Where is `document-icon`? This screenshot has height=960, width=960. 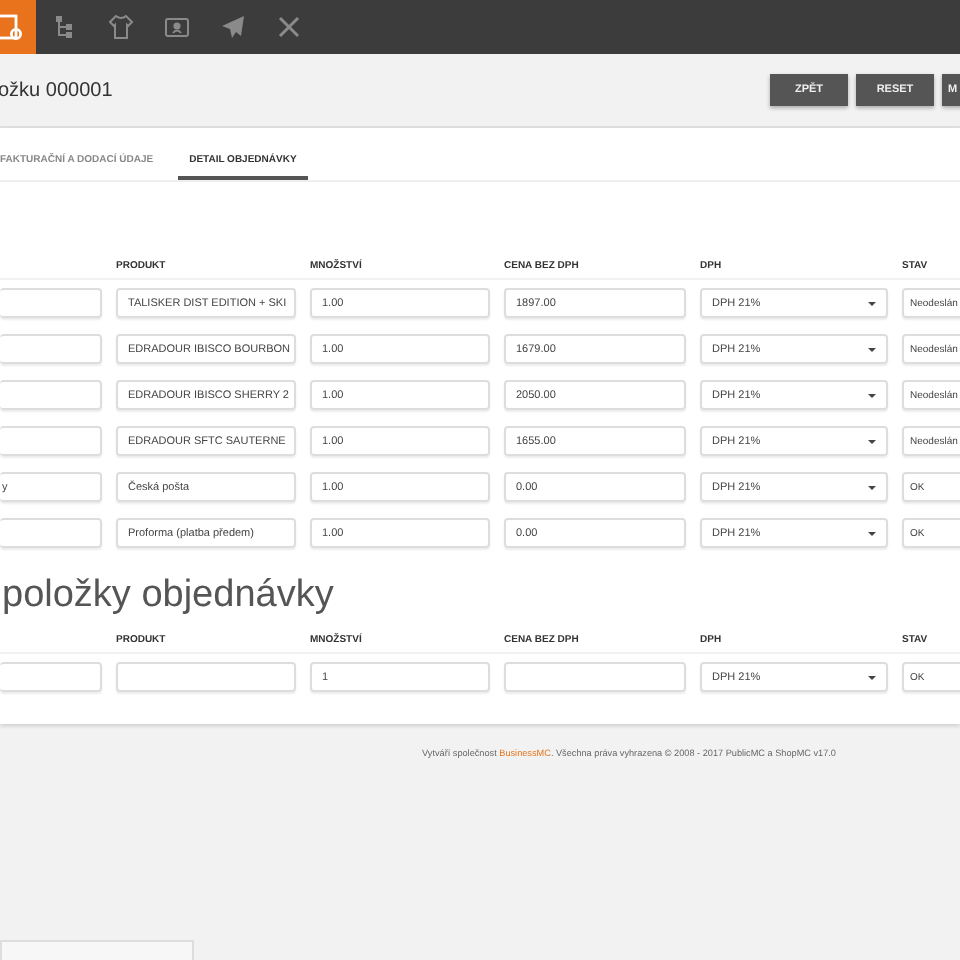 document-icon is located at coordinates (10, 27).